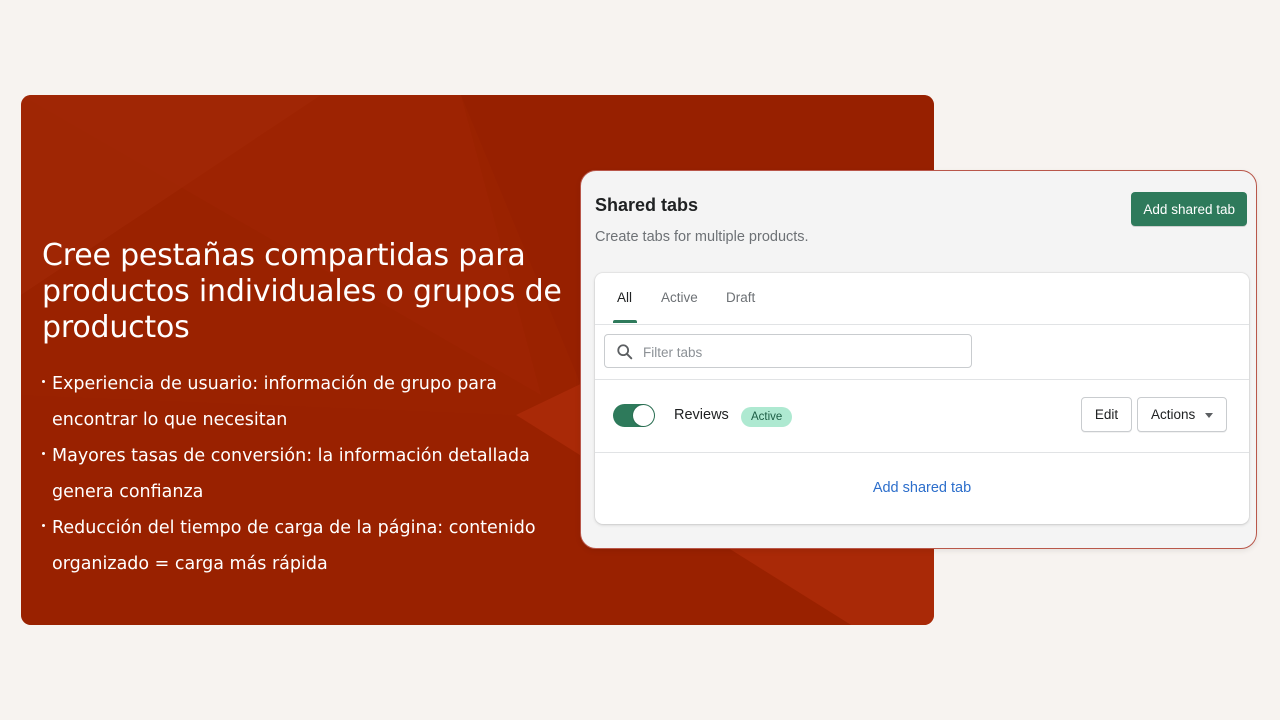  What do you see at coordinates (624, 297) in the screenshot?
I see `tab-all: All` at bounding box center [624, 297].